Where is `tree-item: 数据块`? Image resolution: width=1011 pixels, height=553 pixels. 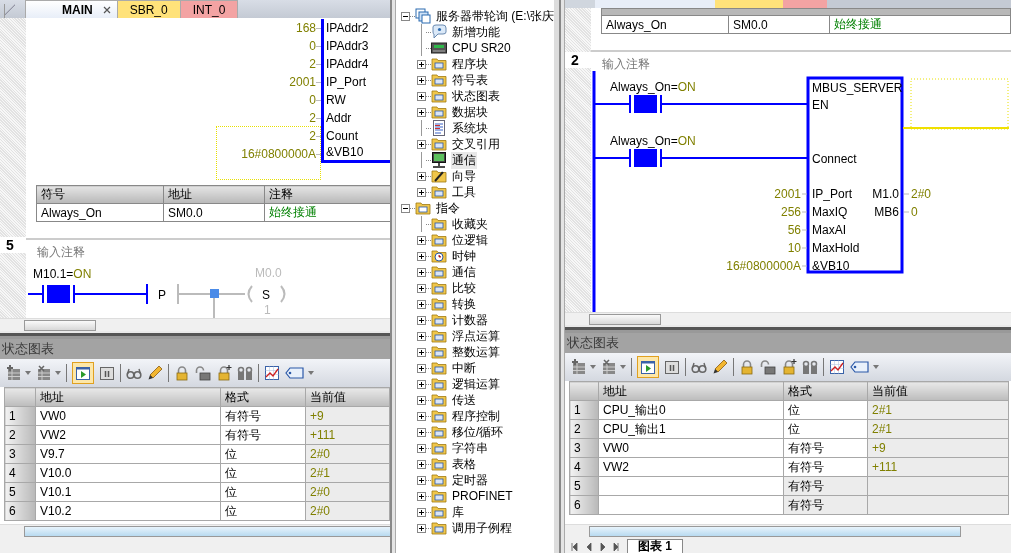
tree-item: 数据块 is located at coordinates (470, 112).